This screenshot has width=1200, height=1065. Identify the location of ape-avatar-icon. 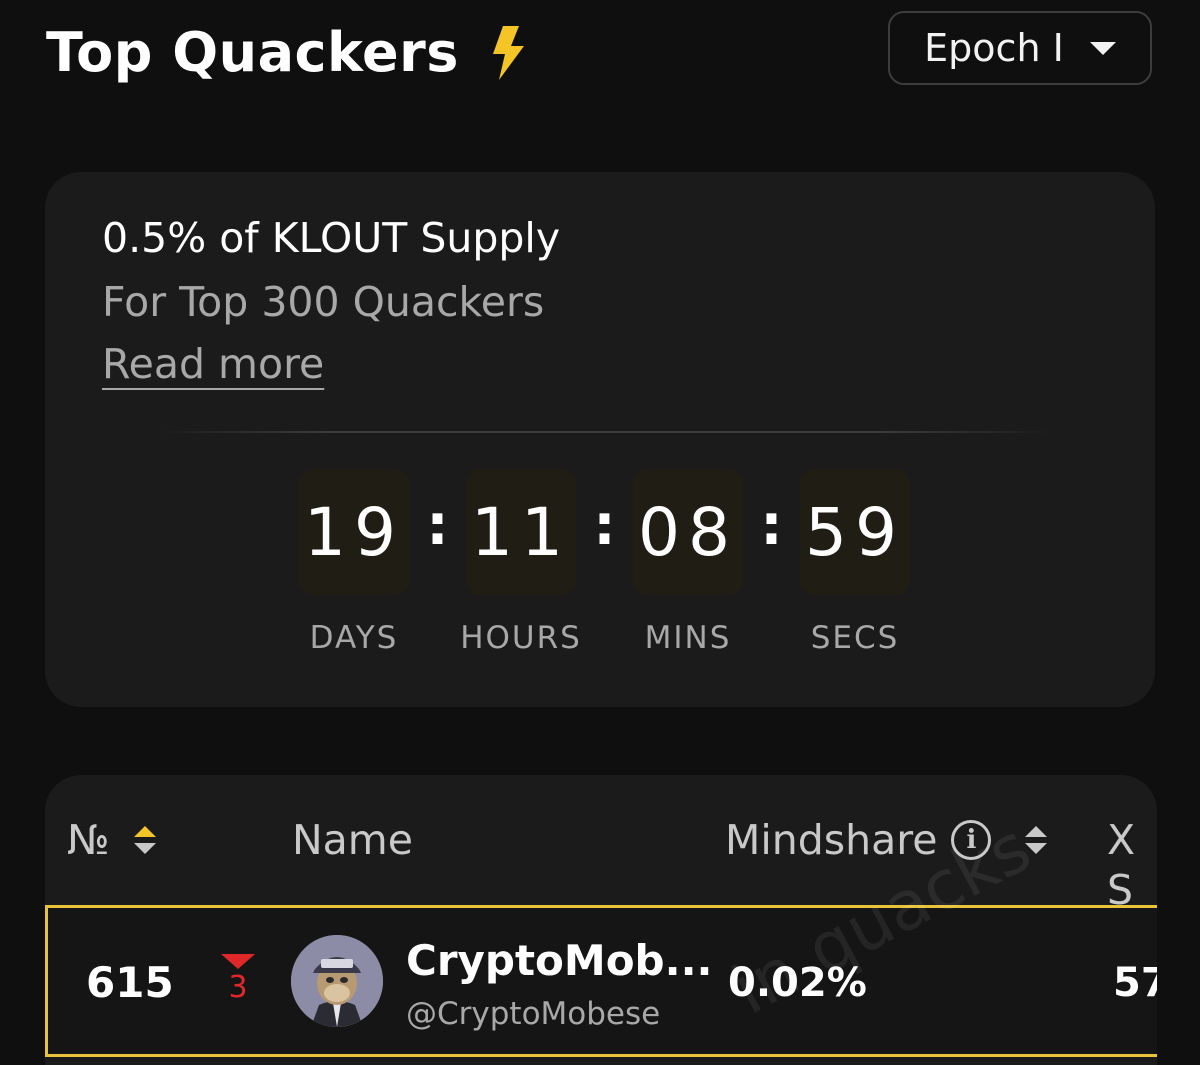
(337, 981).